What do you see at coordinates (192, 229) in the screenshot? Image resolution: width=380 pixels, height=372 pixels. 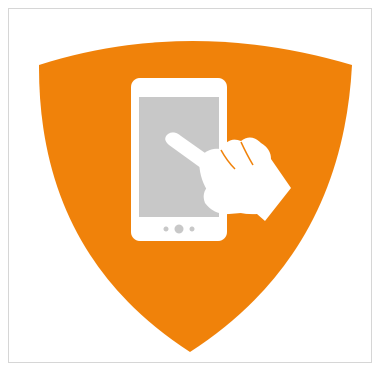 I see `phone-dot-right` at bounding box center [192, 229].